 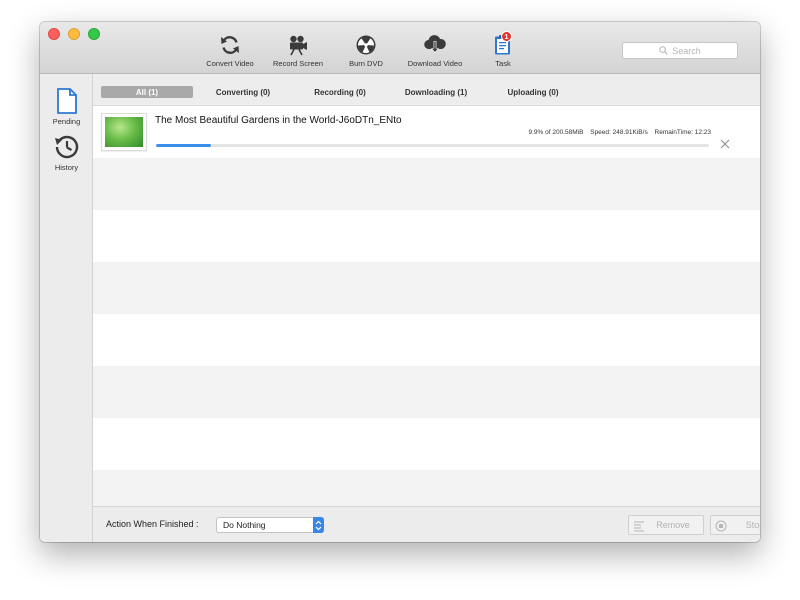 I want to click on stop-button: Stop, so click(x=735, y=525).